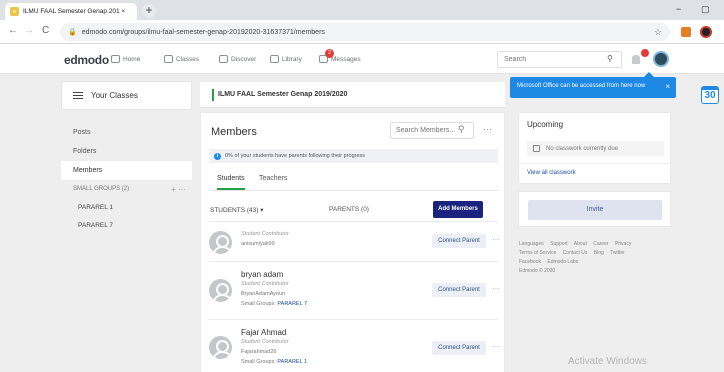 This screenshot has width=724, height=372. Describe the element at coordinates (217, 156) in the screenshot. I see `info-icon: i` at that location.